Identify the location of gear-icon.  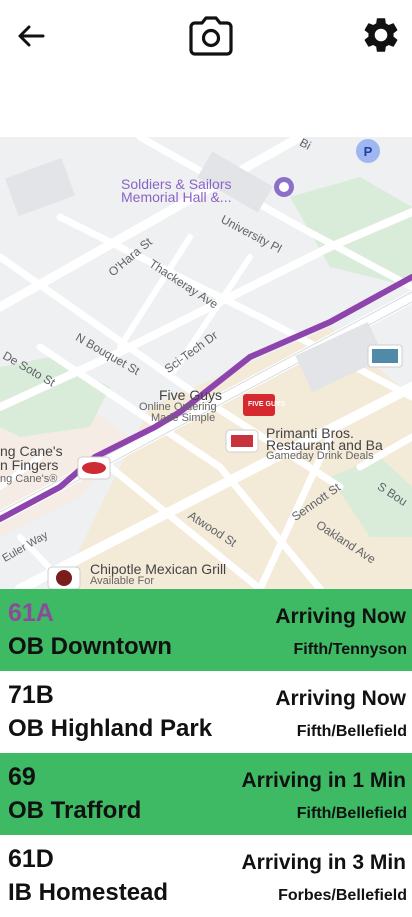
(381, 35).